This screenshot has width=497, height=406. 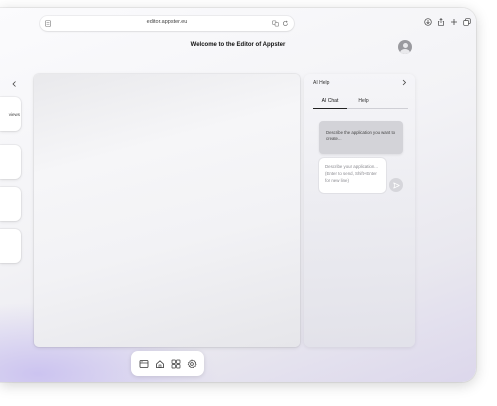 I want to click on tabs-icon, so click(x=467, y=22).